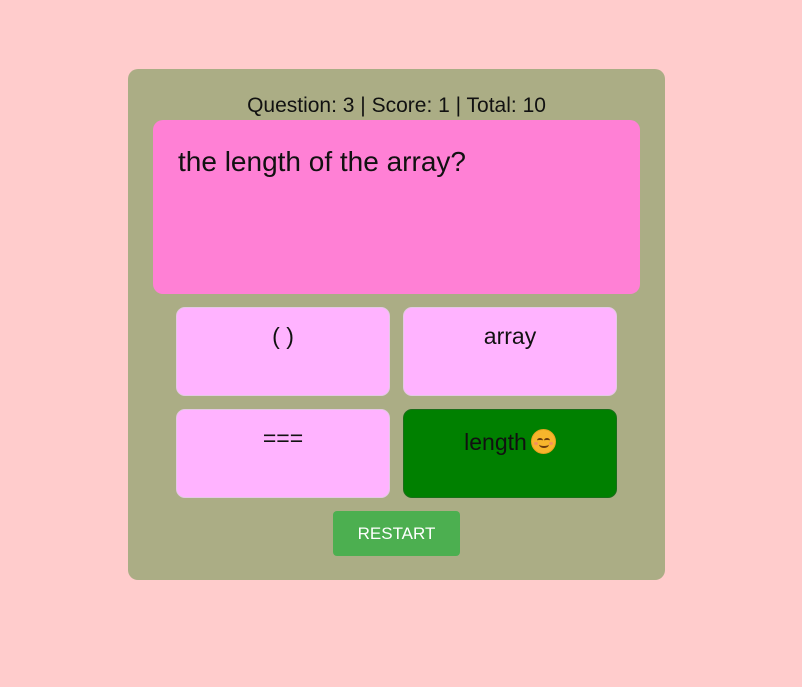 Image resolution: width=802 pixels, height=687 pixels. I want to click on answer-option-3: ===, so click(283, 453).